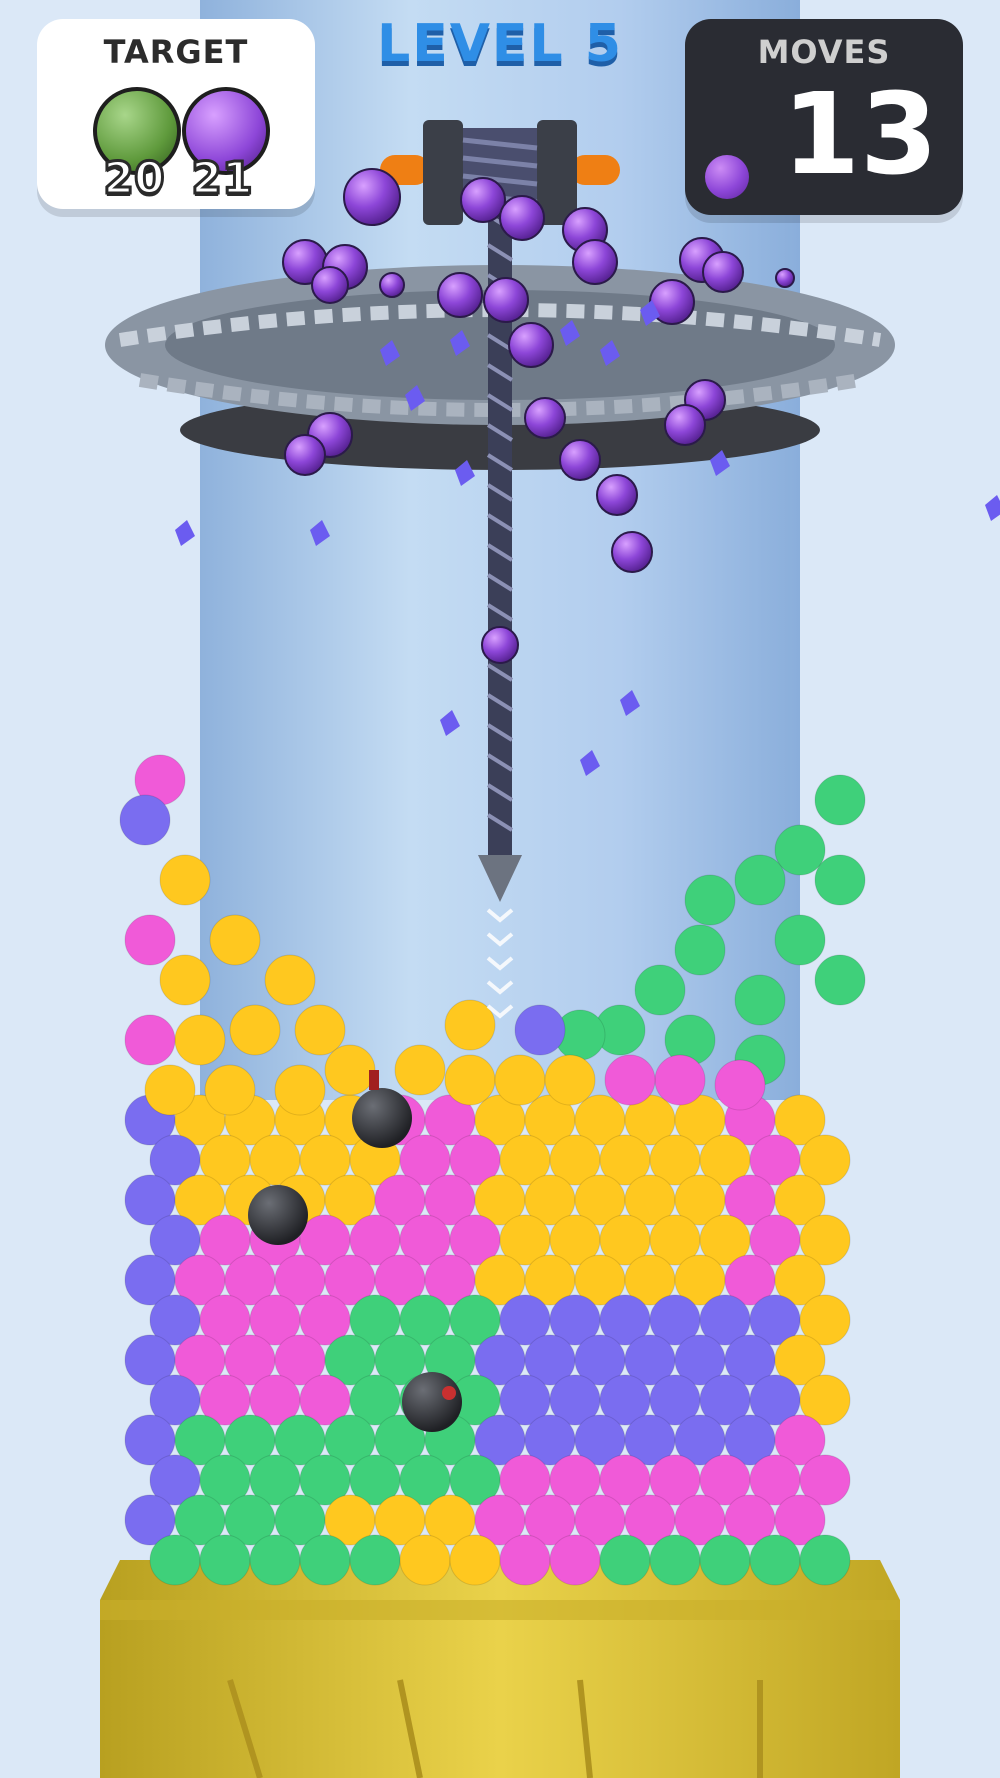  Describe the element at coordinates (500, 1669) in the screenshot. I see `pedestal` at that location.